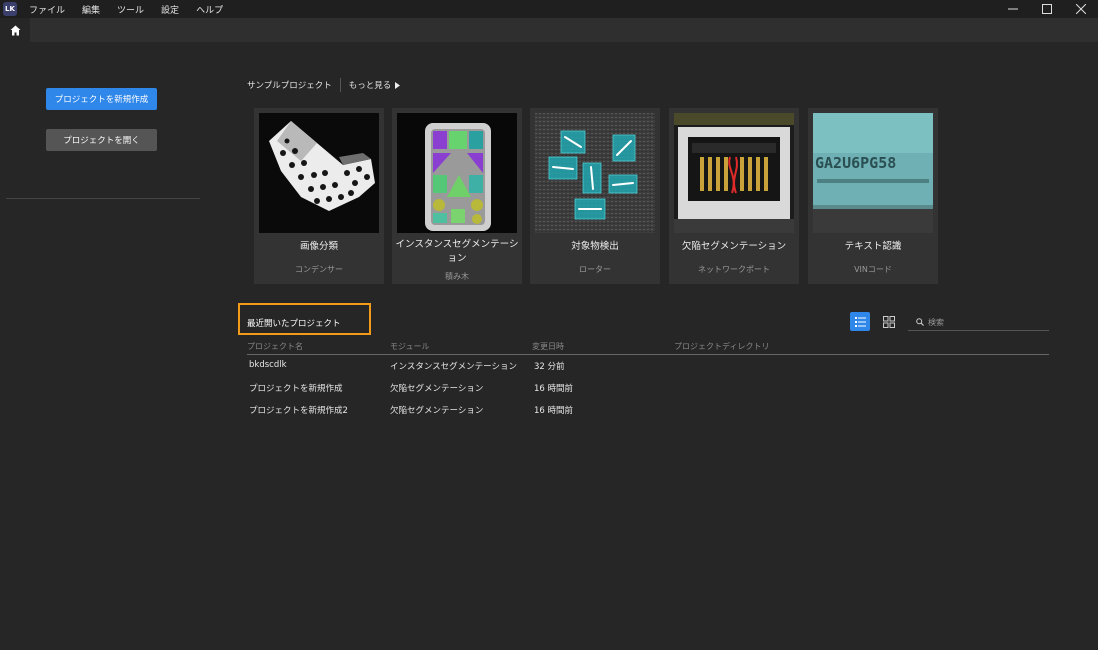 The image size is (1098, 650). Describe the element at coordinates (289, 86) in the screenshot. I see `sample-projects-title: サンプルプロジェクト` at that location.